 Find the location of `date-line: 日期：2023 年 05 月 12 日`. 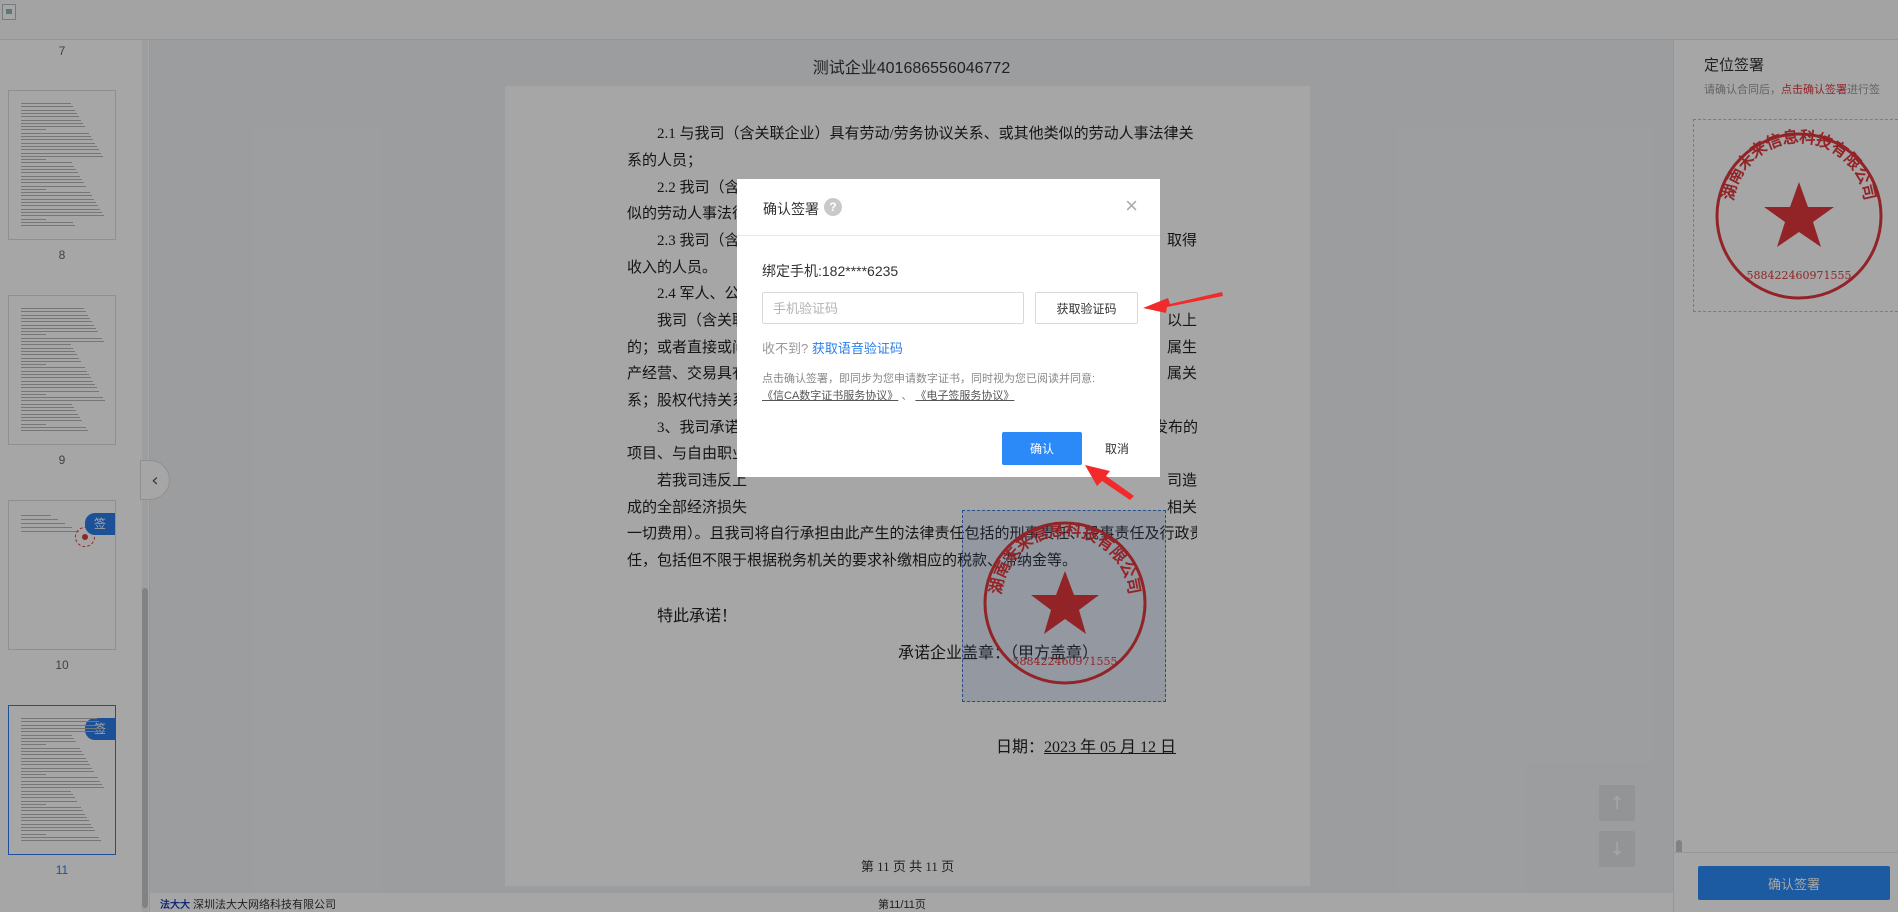

date-line: 日期：2023 年 05 月 12 日 is located at coordinates (1086, 747).